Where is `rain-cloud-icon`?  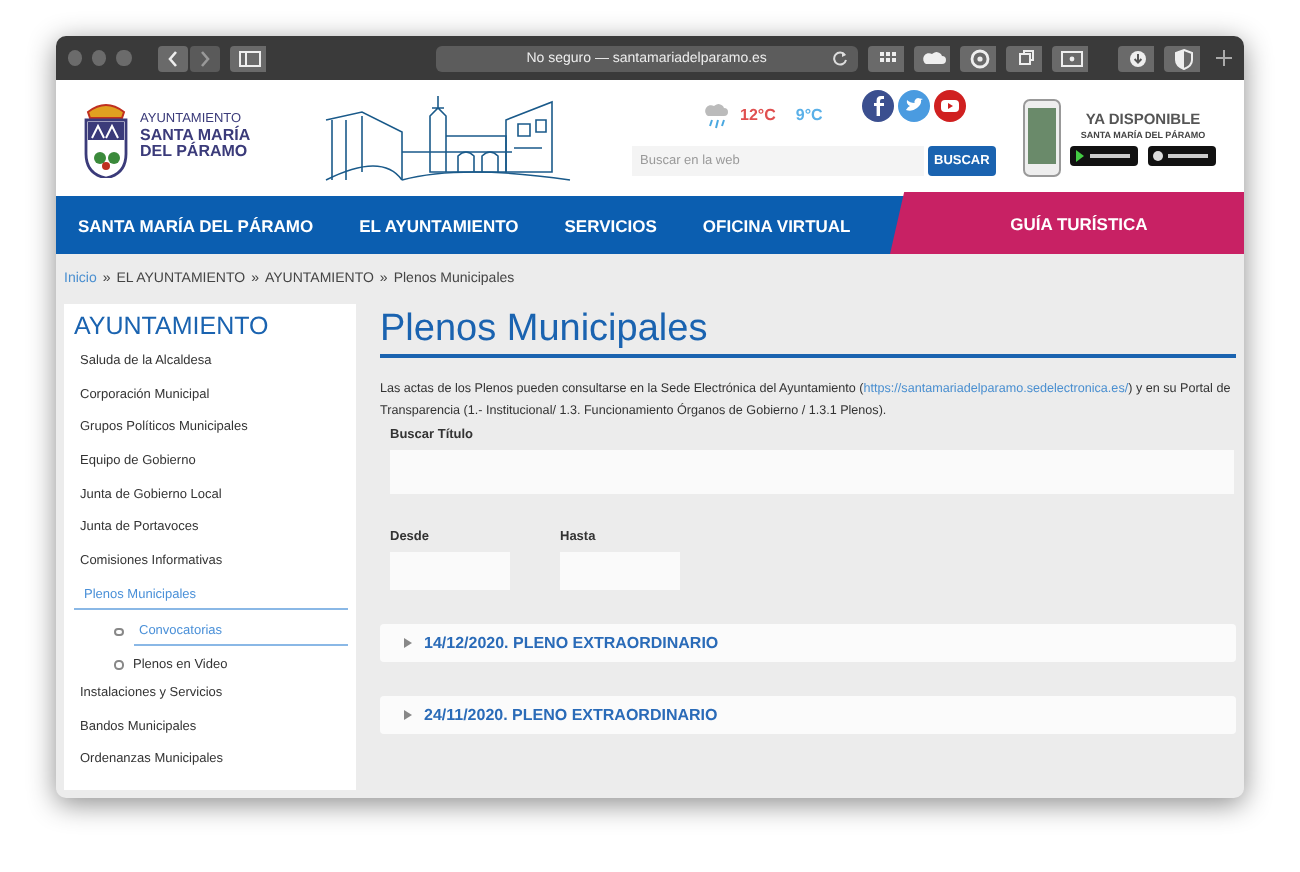 rain-cloud-icon is located at coordinates (716, 115).